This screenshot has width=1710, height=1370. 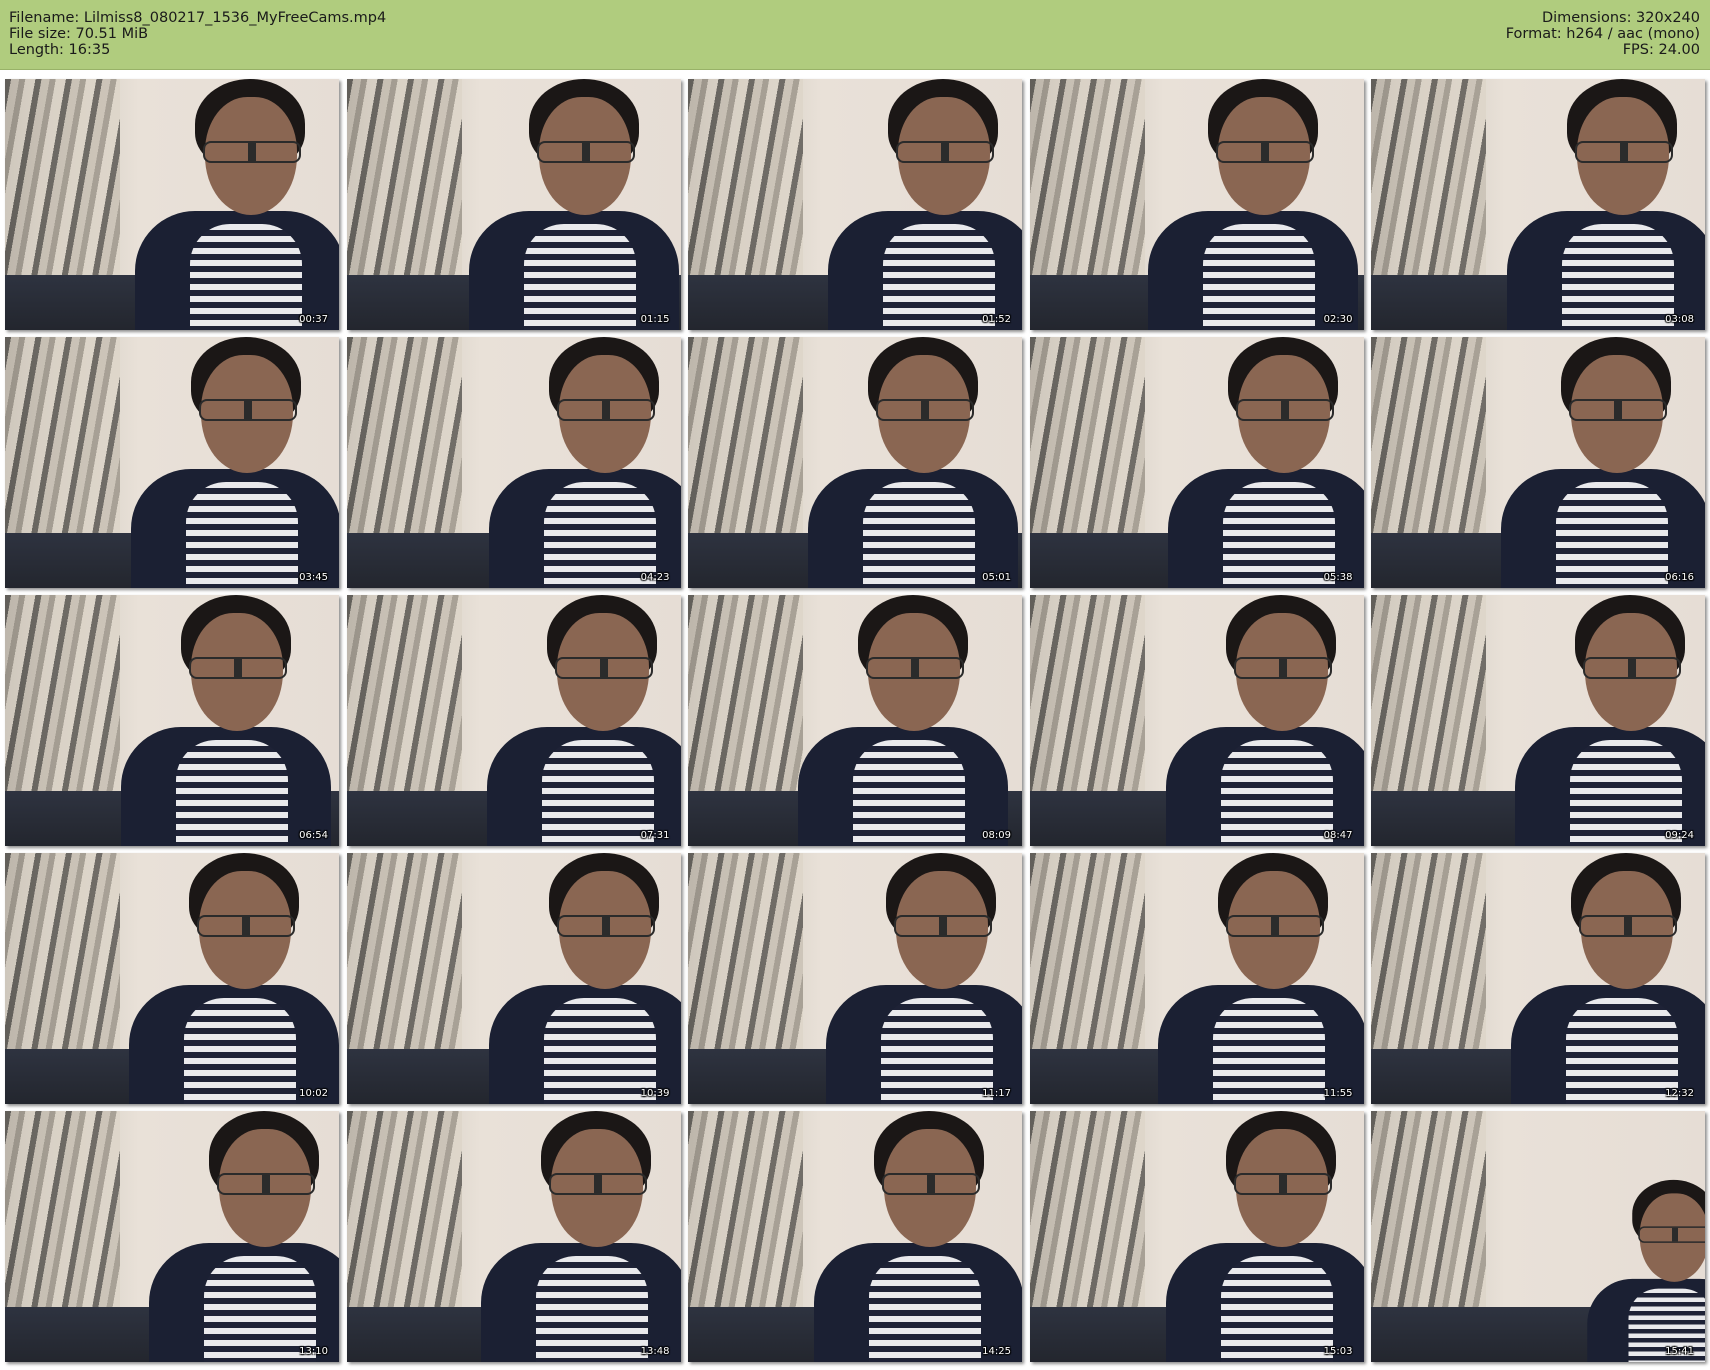 I want to click on thumbnail-frame: 11:17, so click(x=855, y=978).